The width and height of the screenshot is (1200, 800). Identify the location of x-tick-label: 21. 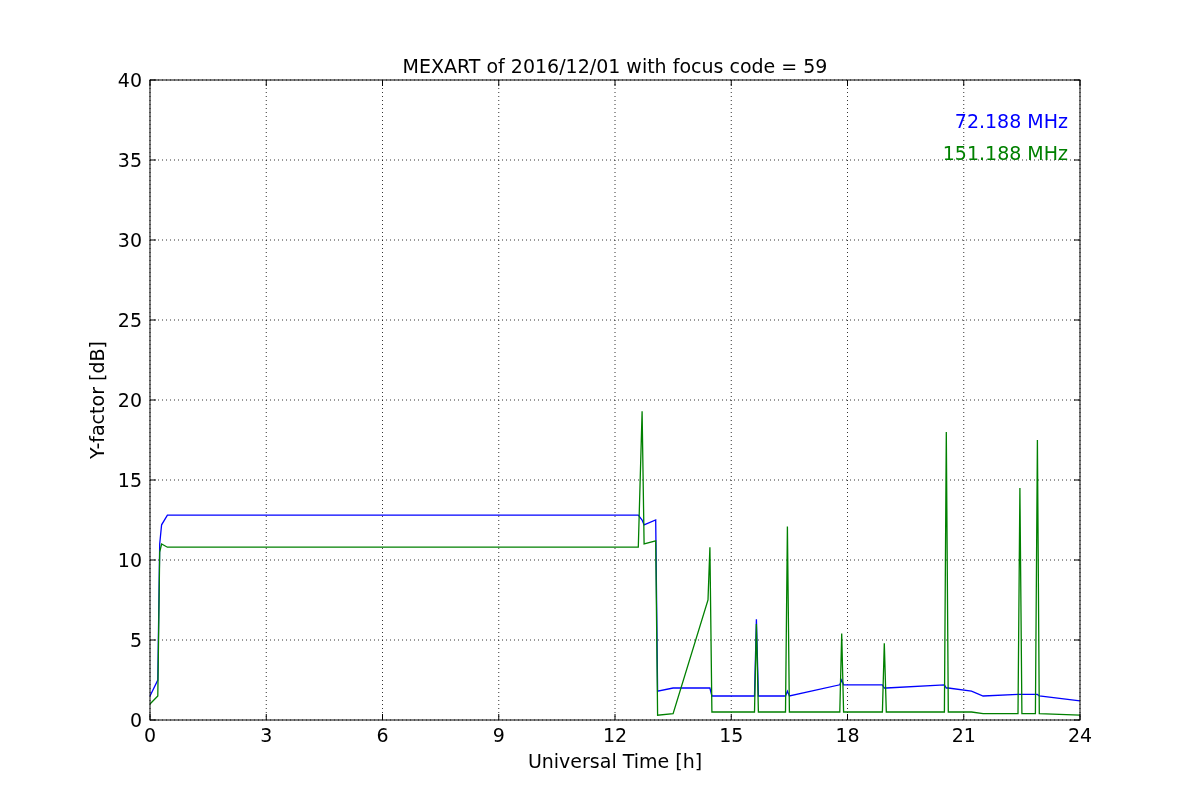
(963, 735).